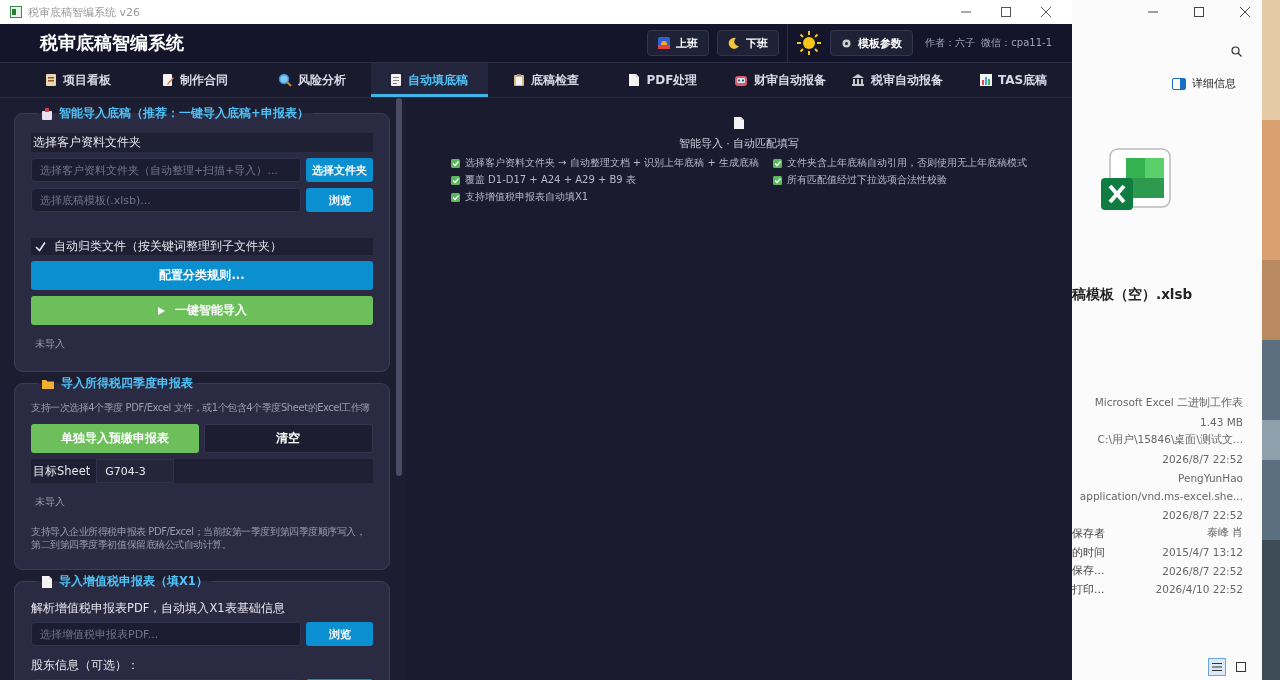  Describe the element at coordinates (112, 43) in the screenshot. I see `app-title: 税审底稿智编系统` at that location.